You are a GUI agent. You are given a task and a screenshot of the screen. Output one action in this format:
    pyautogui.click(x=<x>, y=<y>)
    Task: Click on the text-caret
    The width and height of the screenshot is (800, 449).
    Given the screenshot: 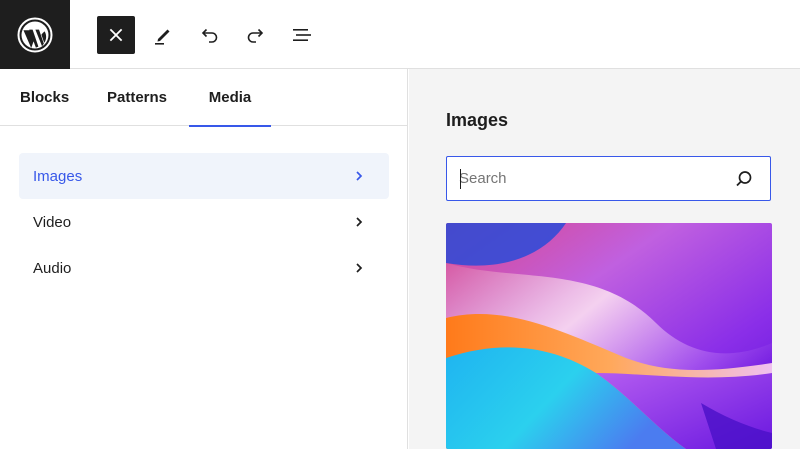 What is the action you would take?
    pyautogui.click(x=460, y=179)
    